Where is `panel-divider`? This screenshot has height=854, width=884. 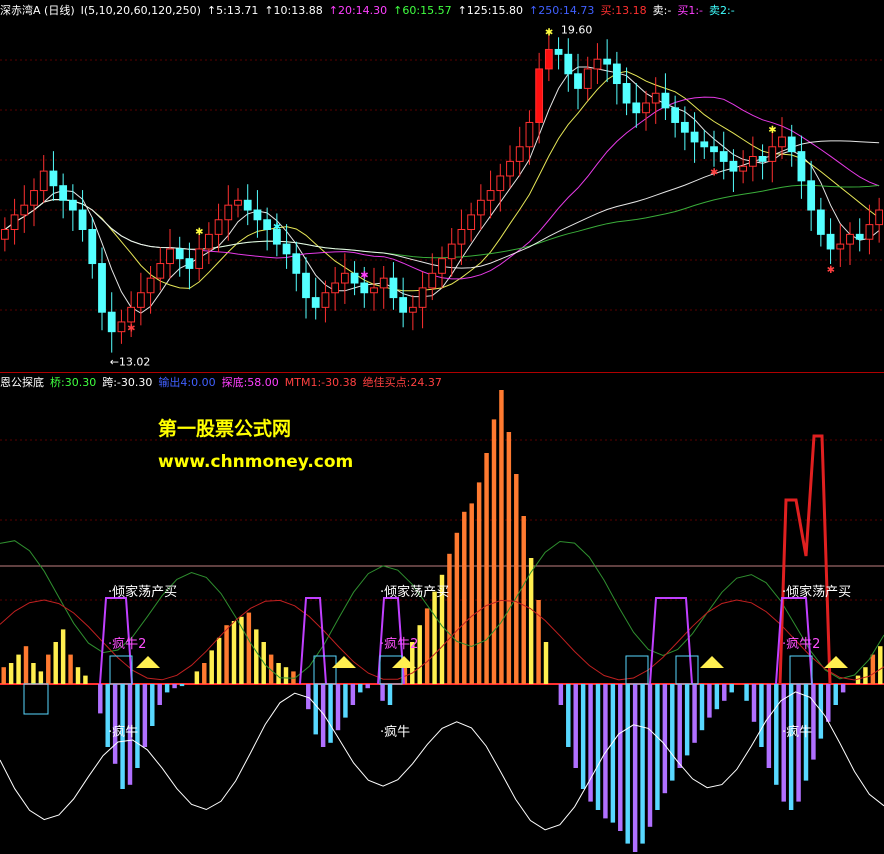 panel-divider is located at coordinates (442, 372).